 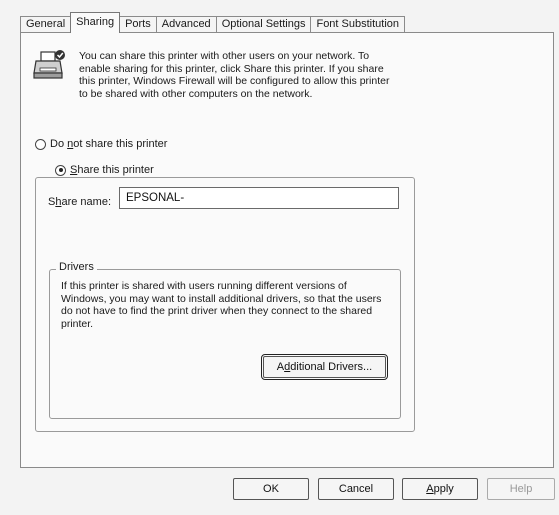 I want to click on do-not-share-label: Do not share this printer, so click(x=109, y=144).